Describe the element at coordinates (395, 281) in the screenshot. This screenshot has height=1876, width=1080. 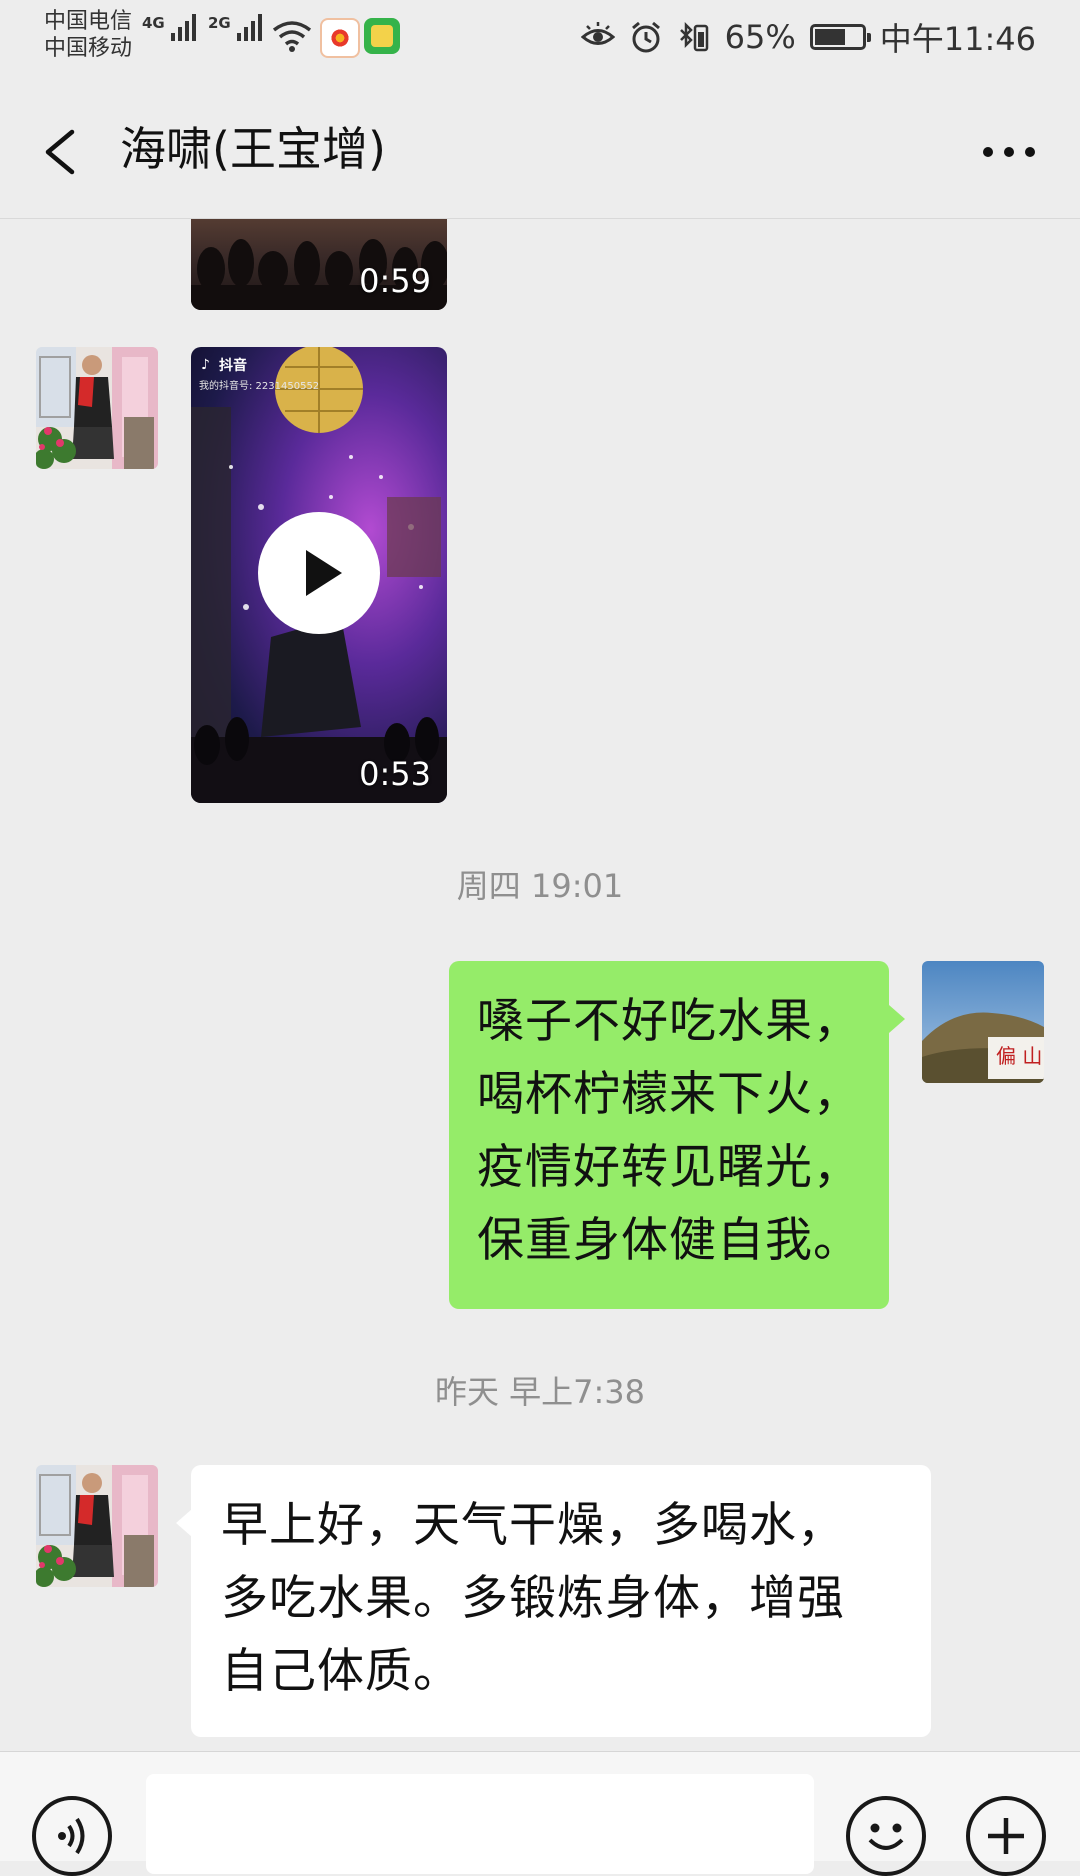
I see `video-duration: 0:59` at that location.